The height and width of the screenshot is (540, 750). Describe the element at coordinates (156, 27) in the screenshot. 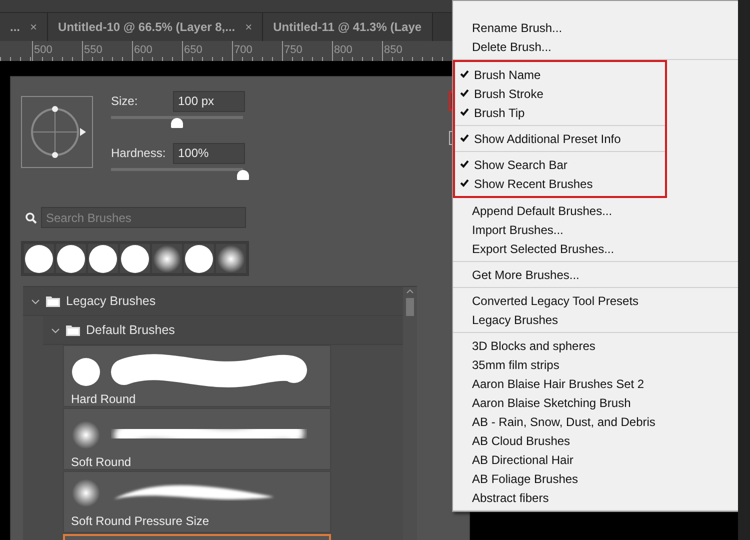

I see `document-tab: Untitled-10 @ 66.5% (Layer 8,... ×` at that location.